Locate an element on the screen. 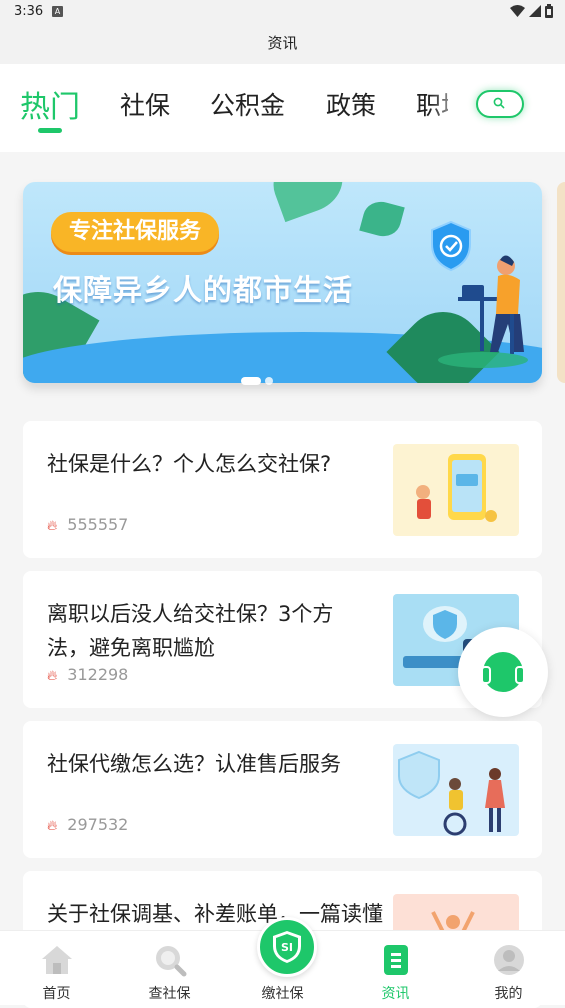 The height and width of the screenshot is (1008, 565). nav-profile: 我的 is located at coordinates (508, 968).